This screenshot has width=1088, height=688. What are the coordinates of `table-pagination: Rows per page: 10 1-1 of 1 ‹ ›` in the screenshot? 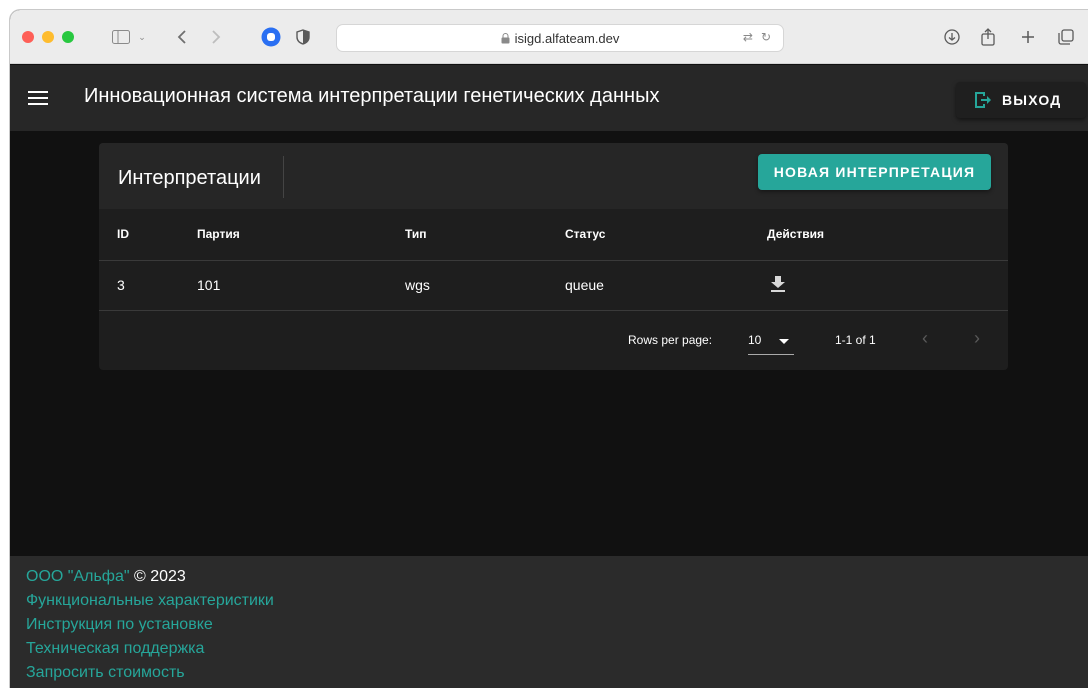 It's located at (553, 340).